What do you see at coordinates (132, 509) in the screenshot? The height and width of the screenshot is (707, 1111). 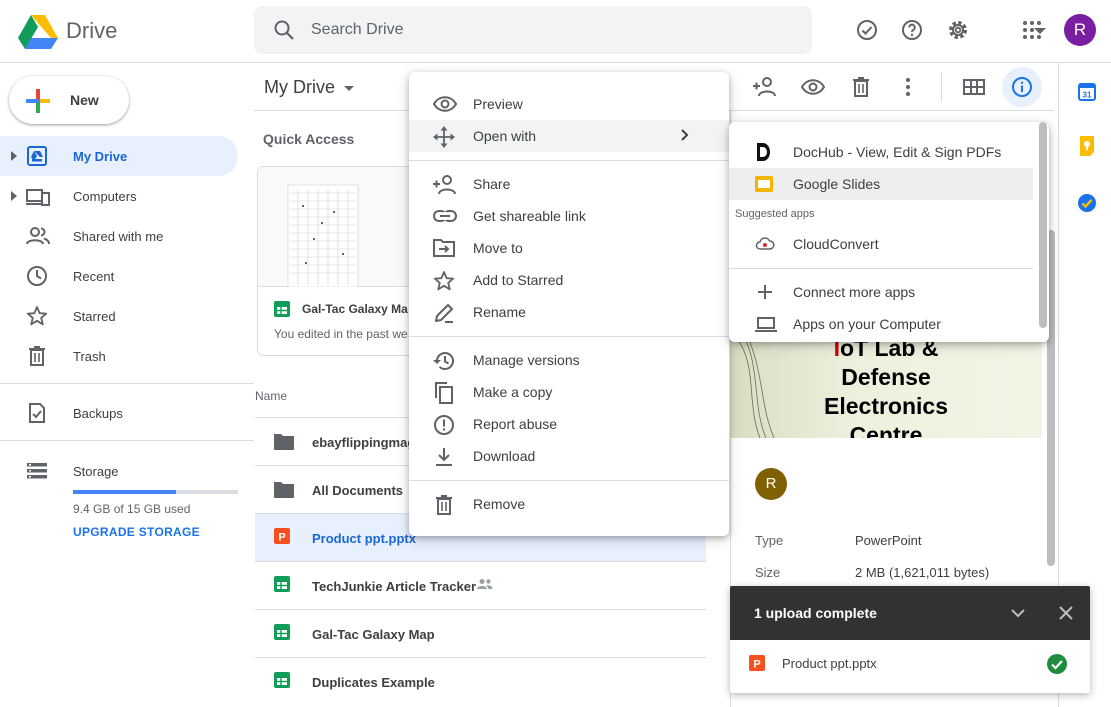 I see `storage-used-text: 9.4 GB of 15 GB used` at bounding box center [132, 509].